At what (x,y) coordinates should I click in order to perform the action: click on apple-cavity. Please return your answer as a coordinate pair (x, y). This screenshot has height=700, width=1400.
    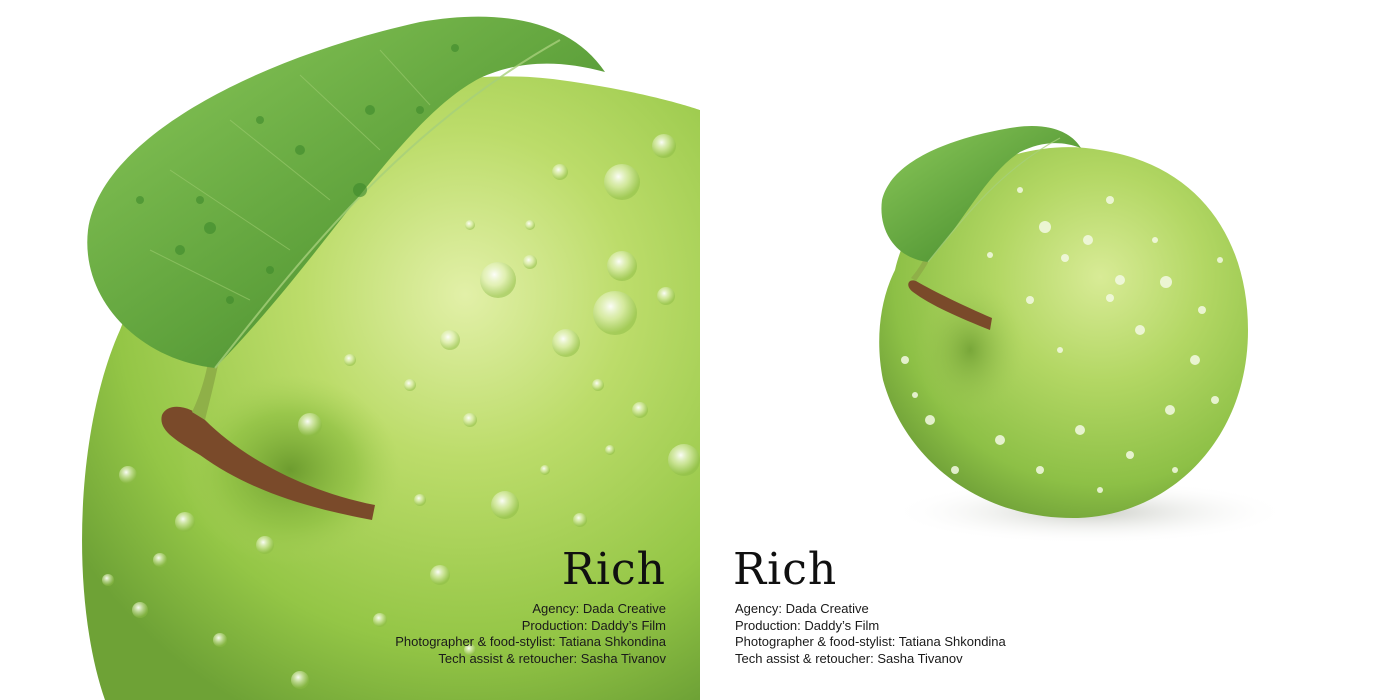
    Looking at the image, I should click on (290, 470).